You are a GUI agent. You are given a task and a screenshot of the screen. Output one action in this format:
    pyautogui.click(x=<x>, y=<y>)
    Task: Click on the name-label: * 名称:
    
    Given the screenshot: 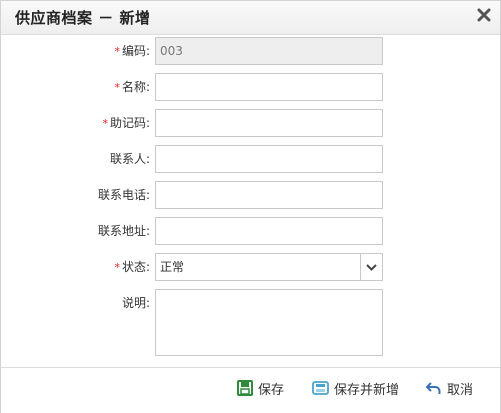 What is the action you would take?
    pyautogui.click(x=132, y=87)
    